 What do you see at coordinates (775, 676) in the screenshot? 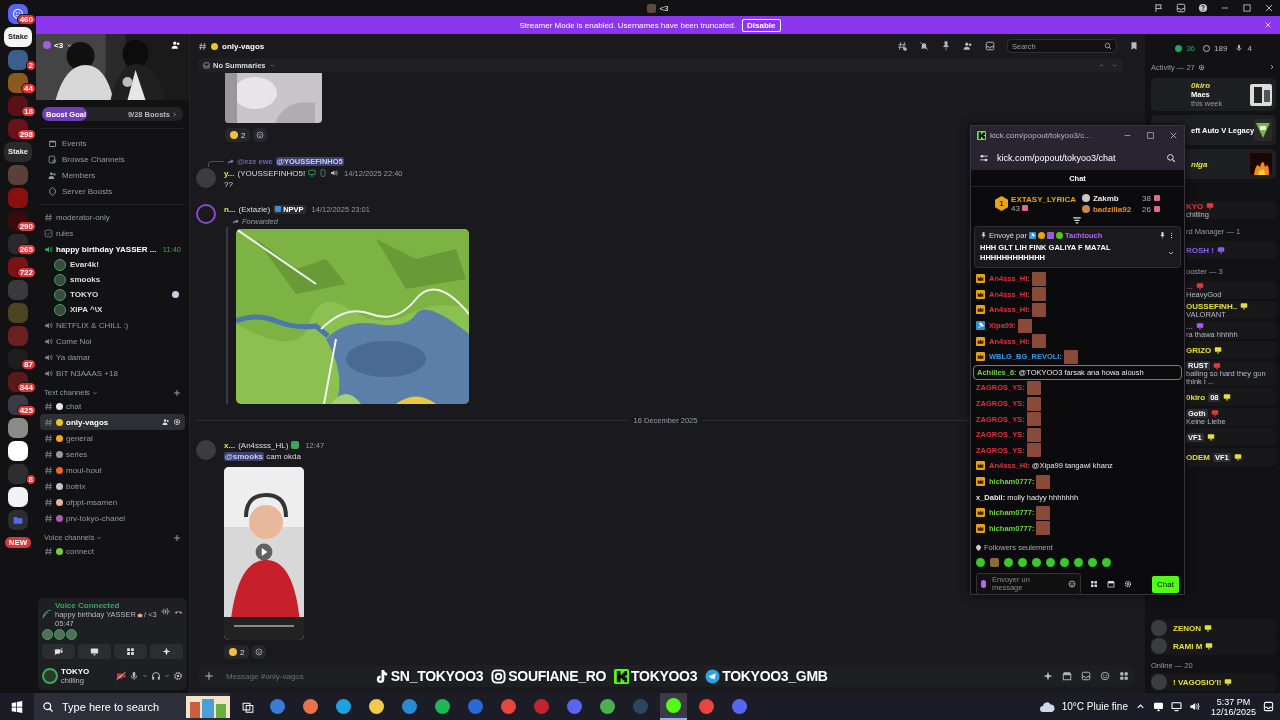
I see `social-handle: TOKYOO3_GMB` at bounding box center [775, 676].